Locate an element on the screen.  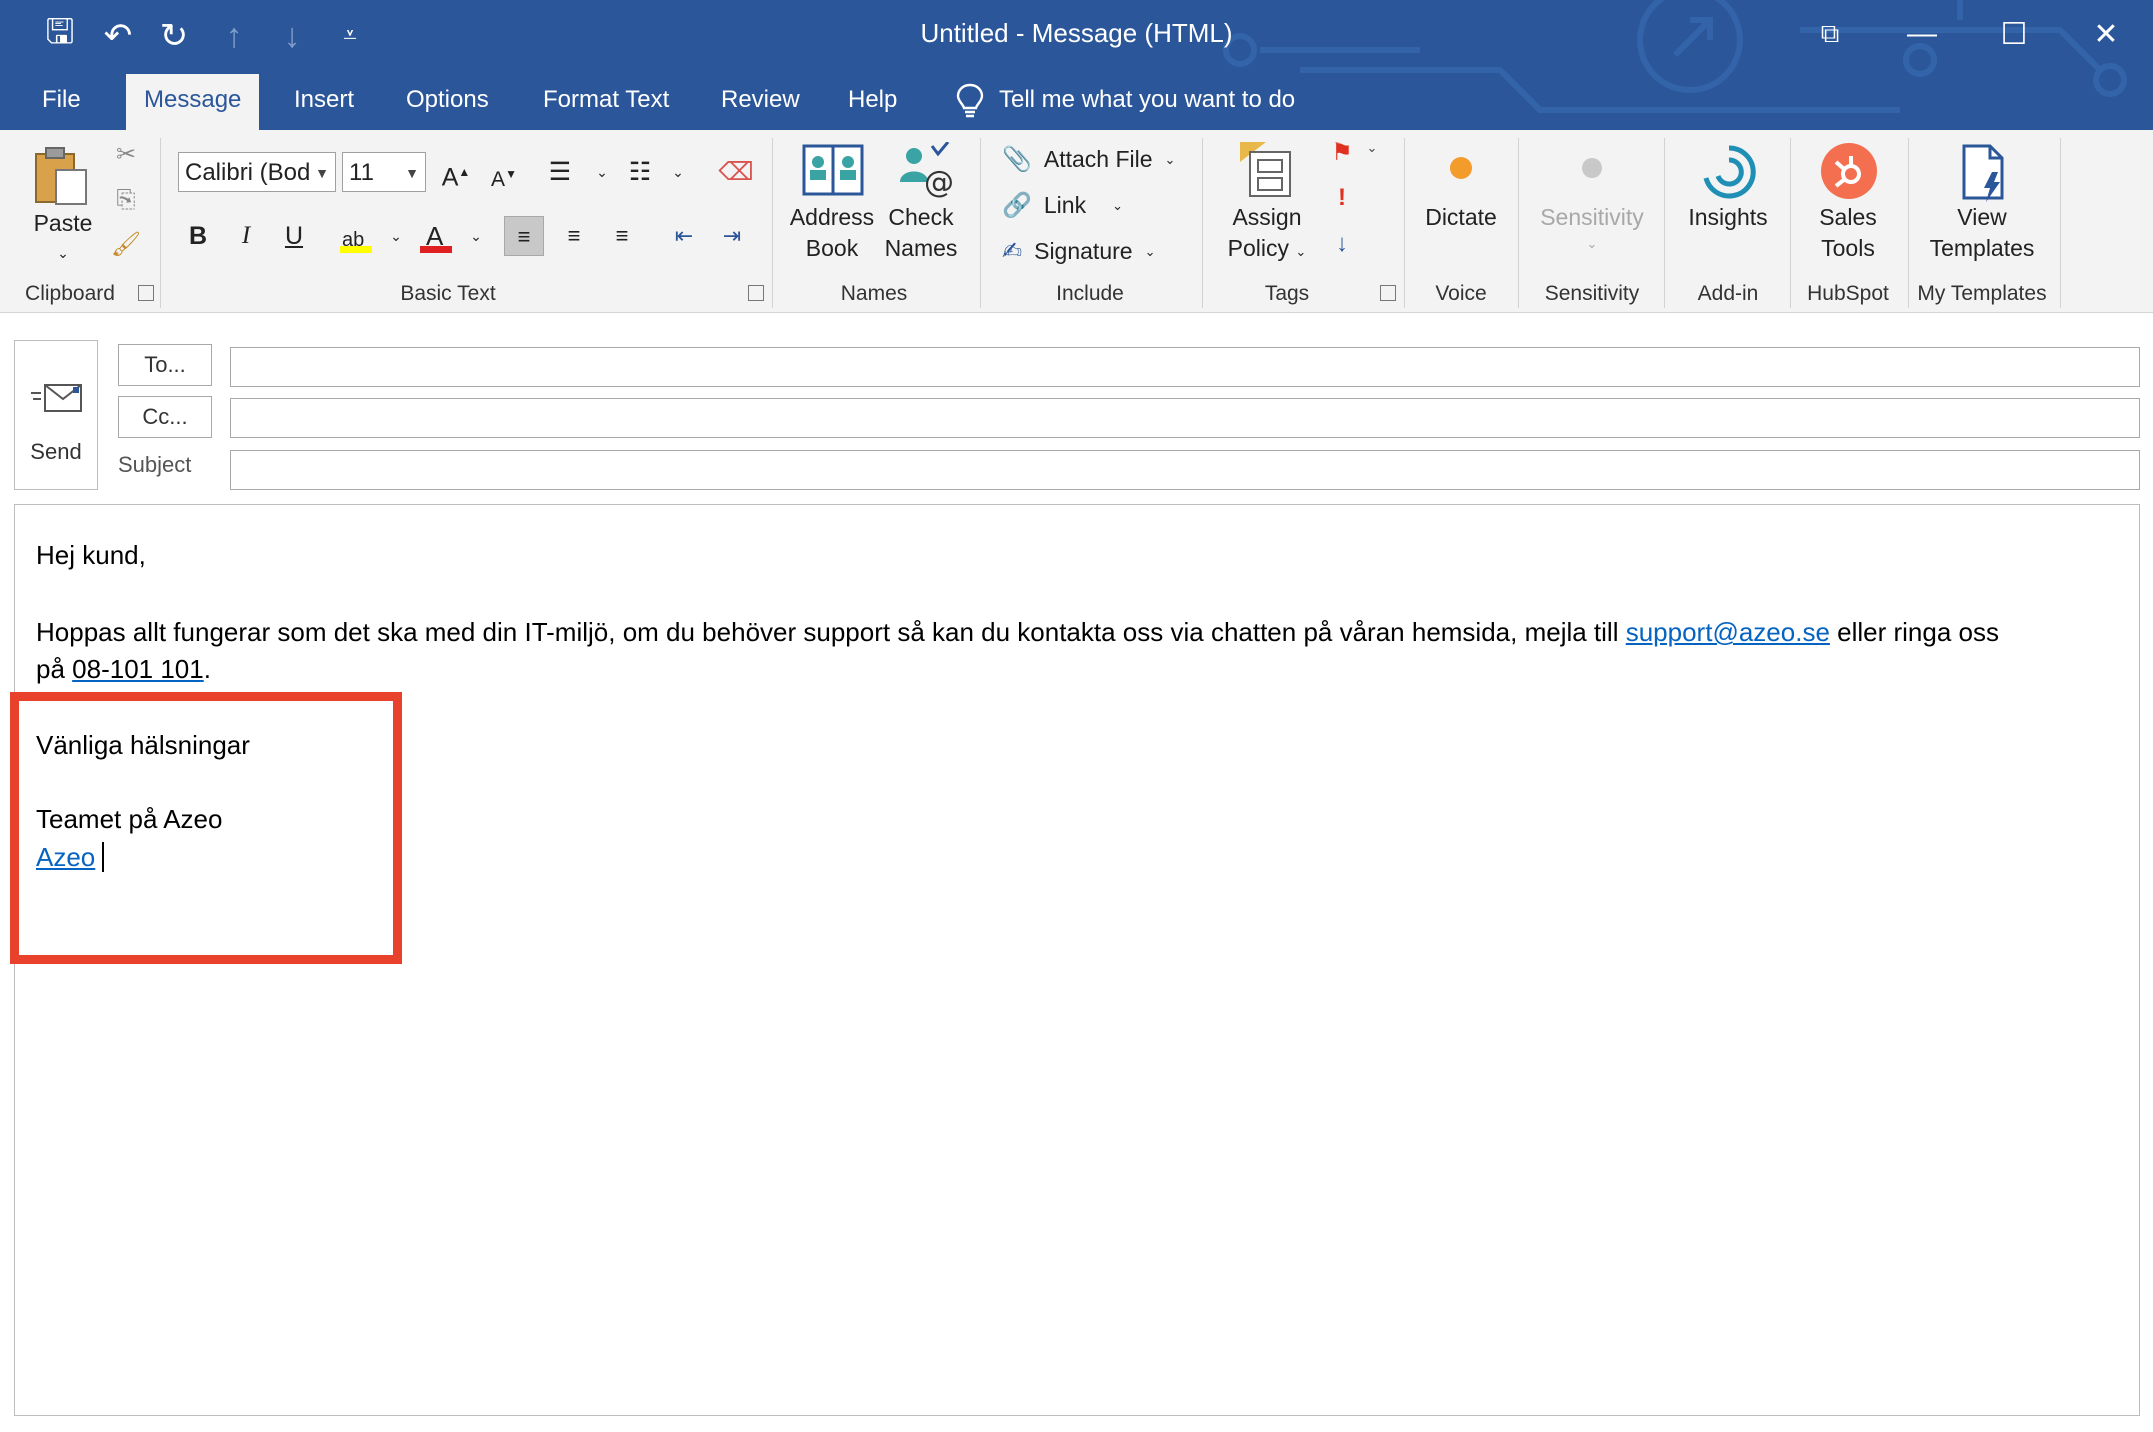
decrease-indent-icon: ⇤ is located at coordinates (684, 236).